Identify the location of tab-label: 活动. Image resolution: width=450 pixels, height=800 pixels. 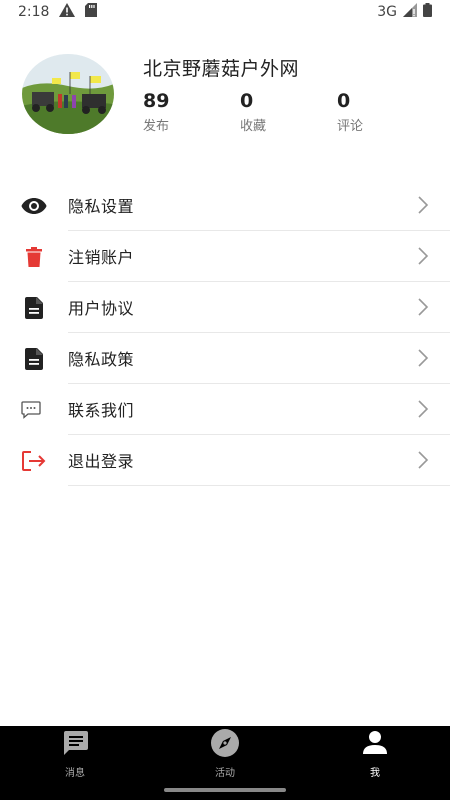
(225, 773).